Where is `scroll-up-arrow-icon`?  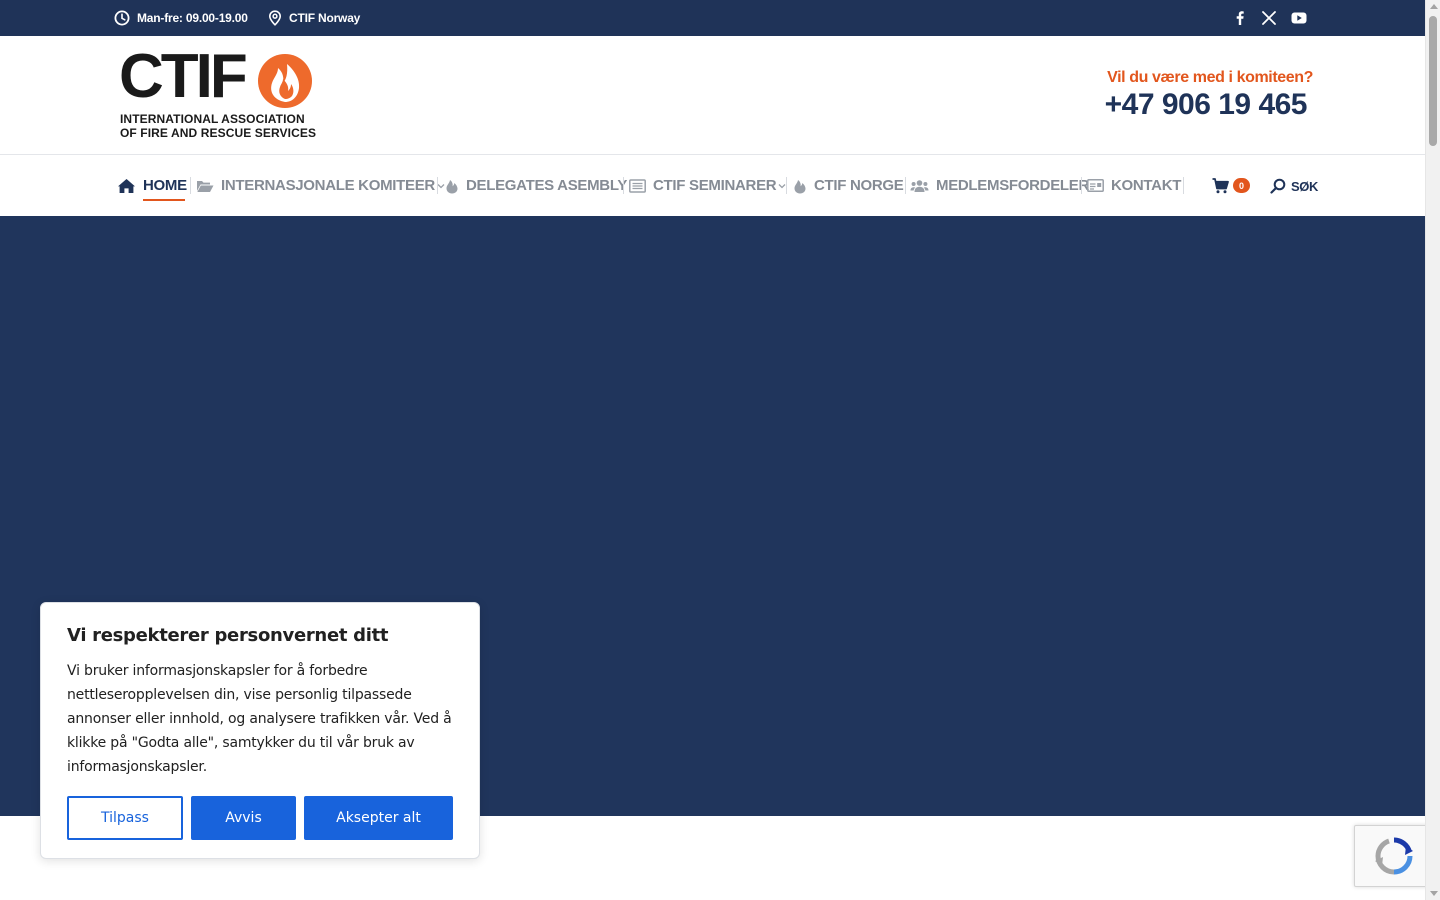
scroll-up-arrow-icon is located at coordinates (1434, 6).